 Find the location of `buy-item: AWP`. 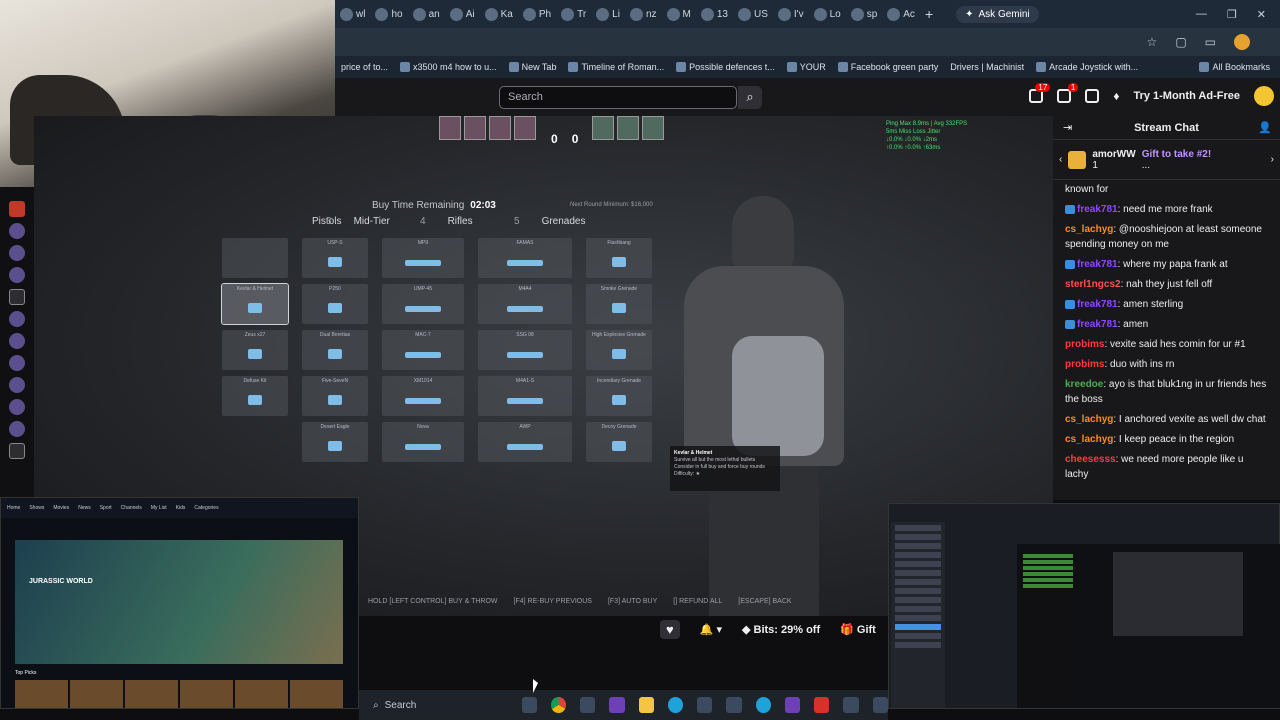

buy-item: AWP is located at coordinates (525, 442).